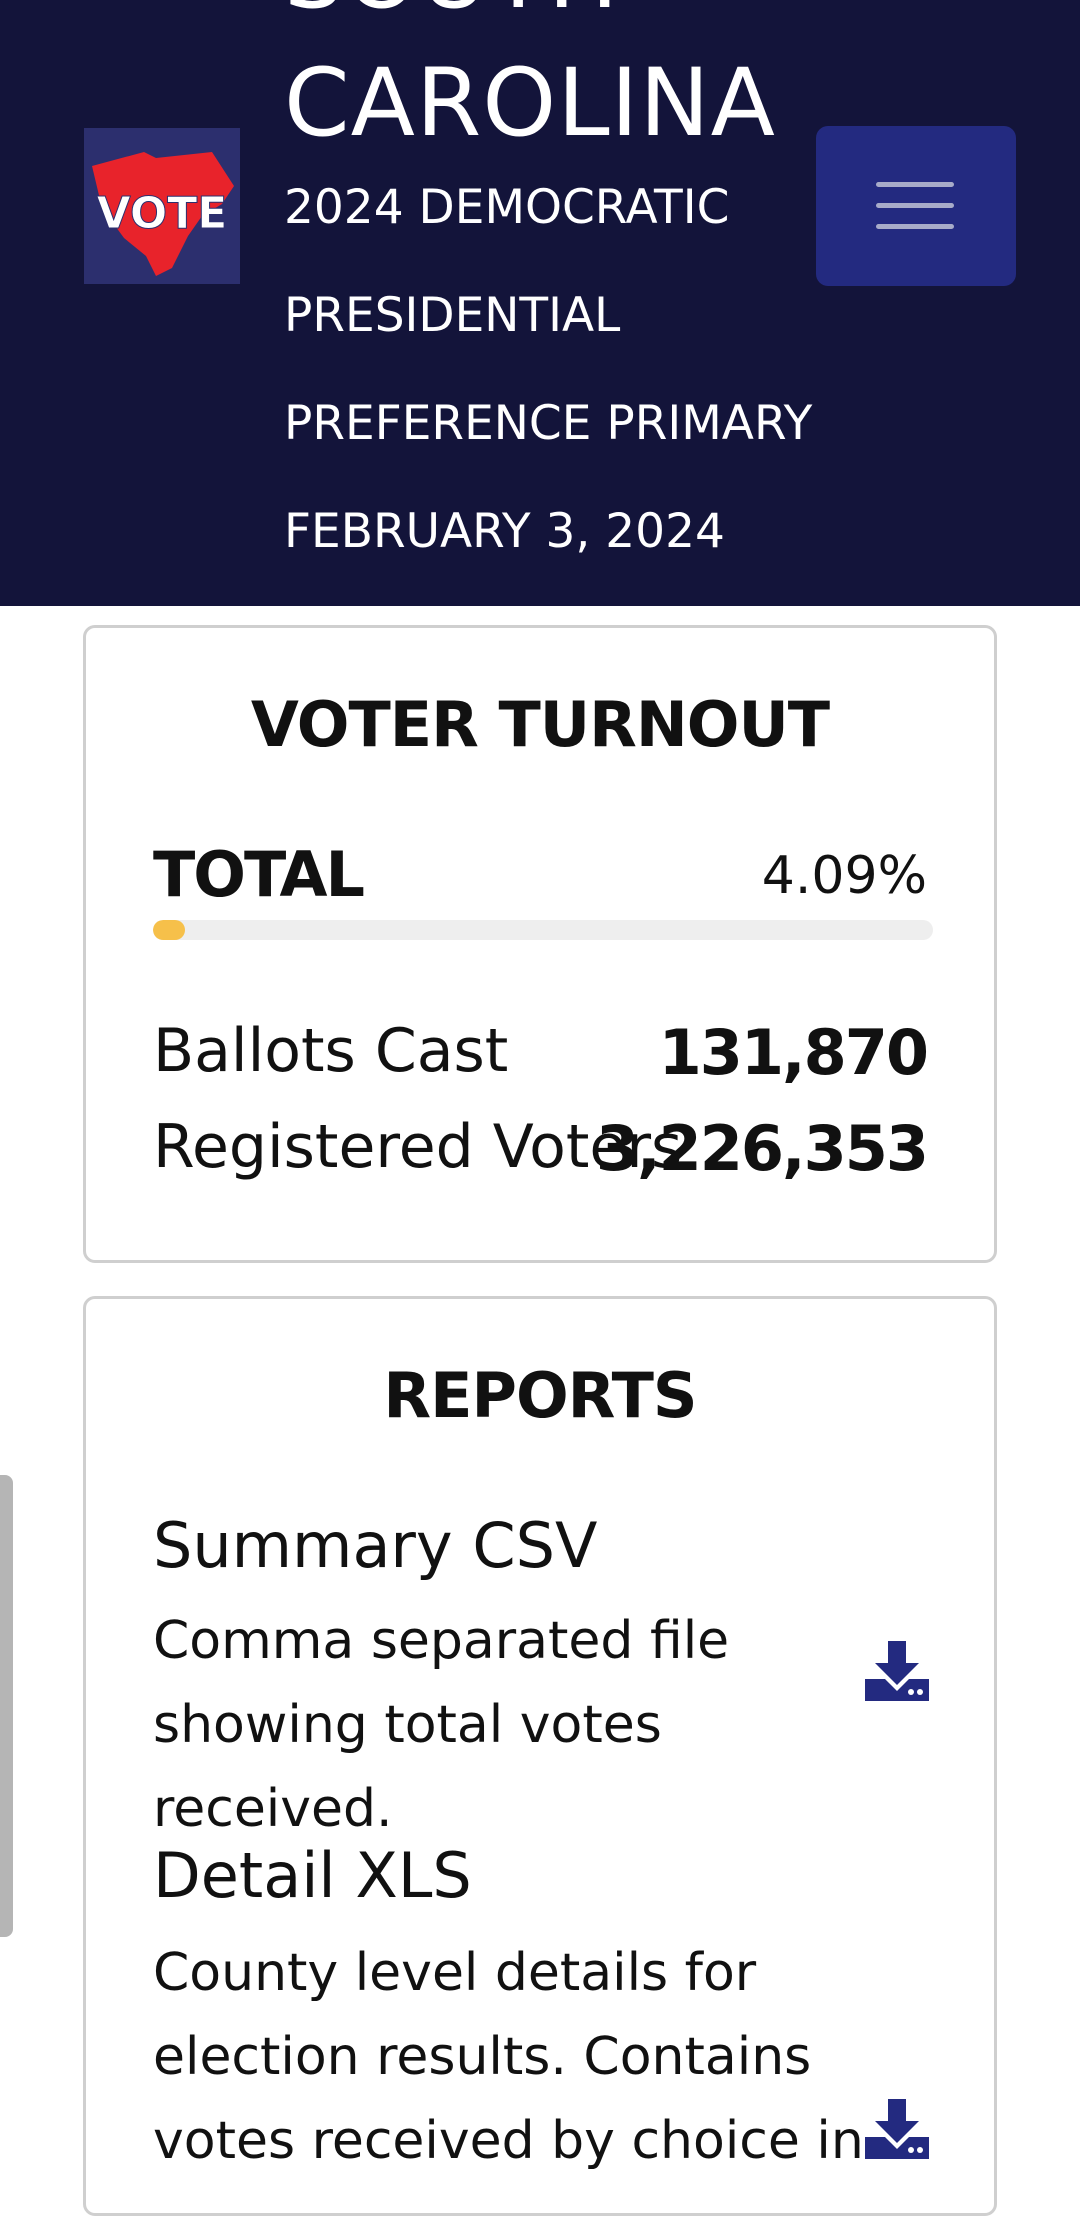 The width and height of the screenshot is (1080, 2216). I want to click on ballots-cast-value: 131,870, so click(793, 1052).